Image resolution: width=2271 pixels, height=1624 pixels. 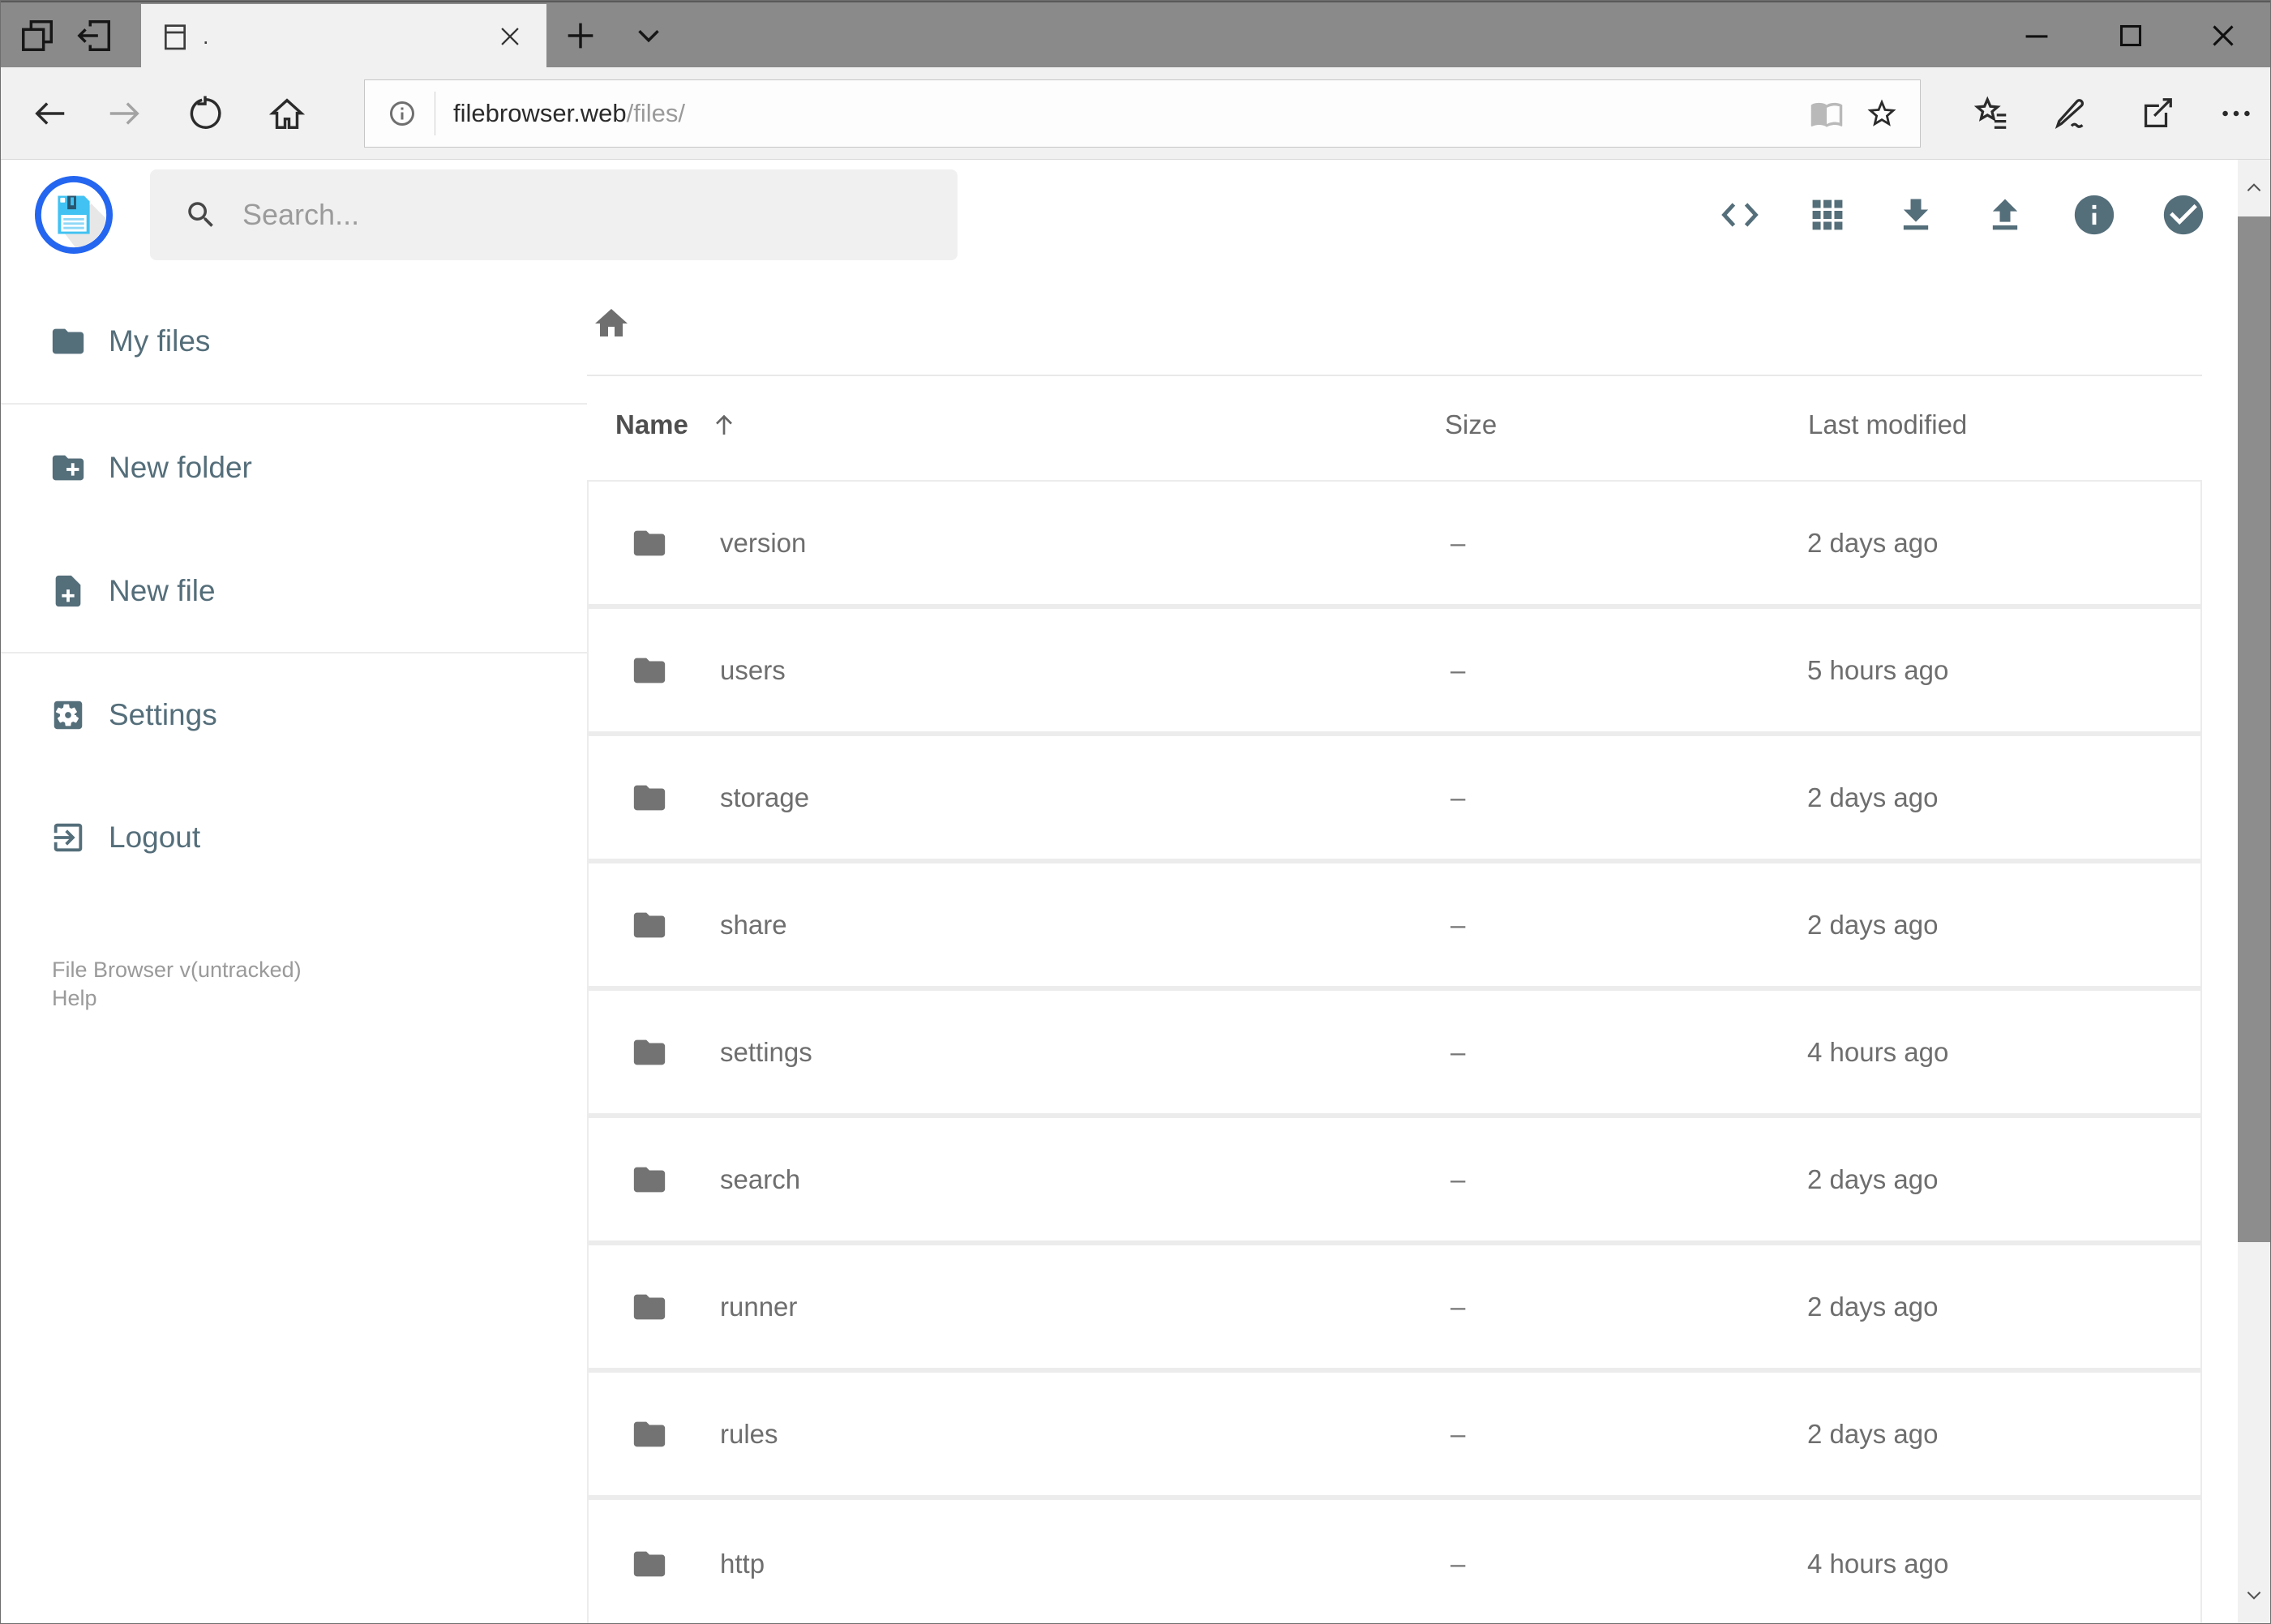 I want to click on refresh-icon, so click(x=205, y=113).